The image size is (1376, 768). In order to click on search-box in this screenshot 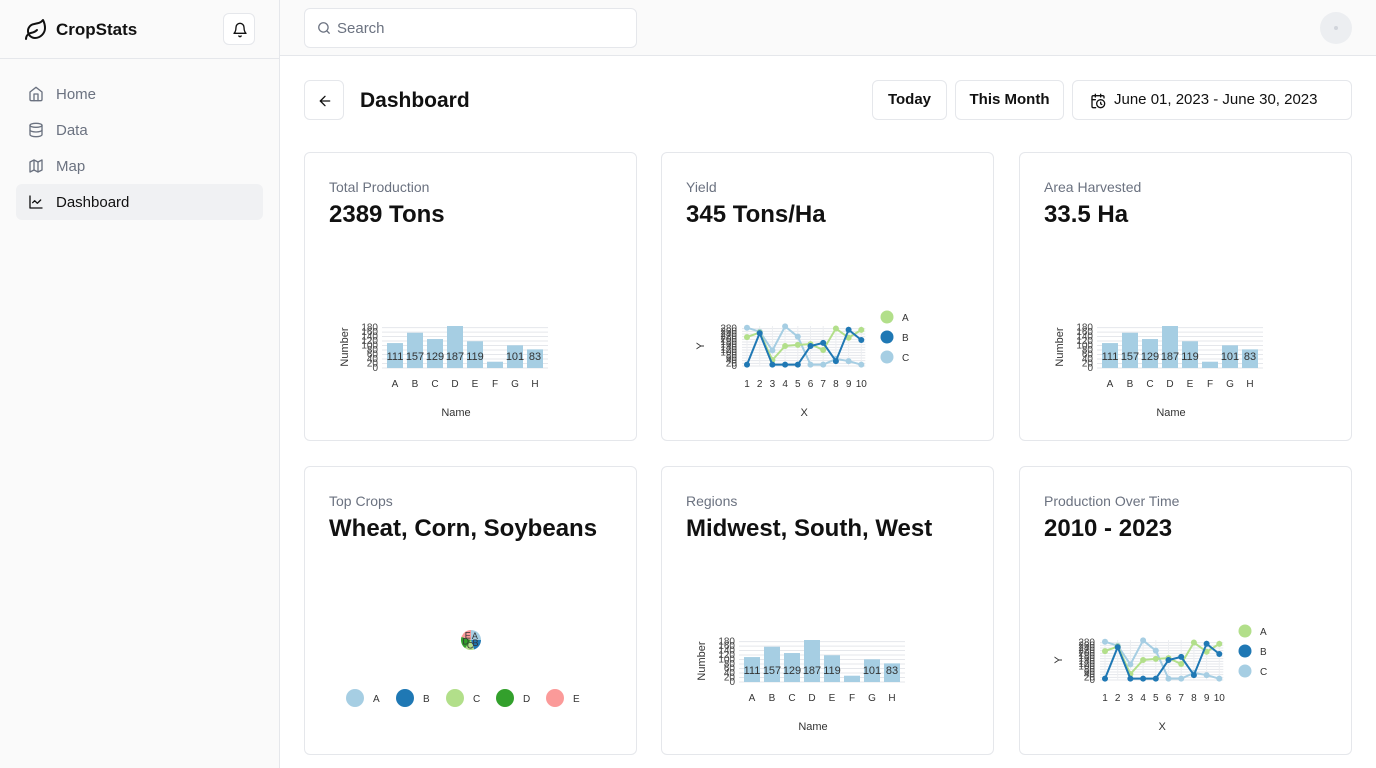, I will do `click(470, 28)`.